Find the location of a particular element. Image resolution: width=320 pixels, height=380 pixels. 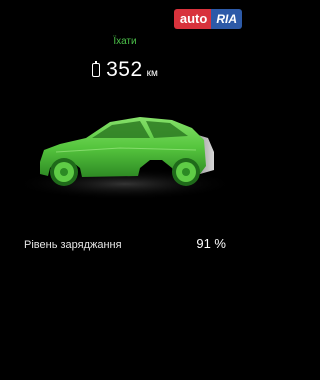

autoria-watermark: auto RIA is located at coordinates (207, 19).